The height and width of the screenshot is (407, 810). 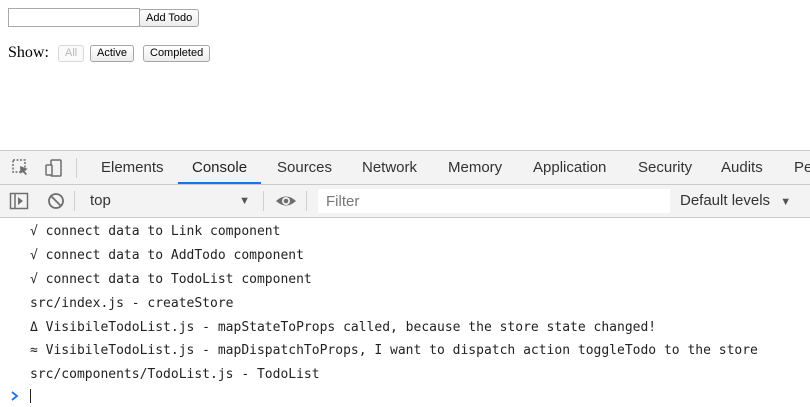 What do you see at coordinates (171, 279) in the screenshot?
I see `console-log-line: √ connect data to TodoList component` at bounding box center [171, 279].